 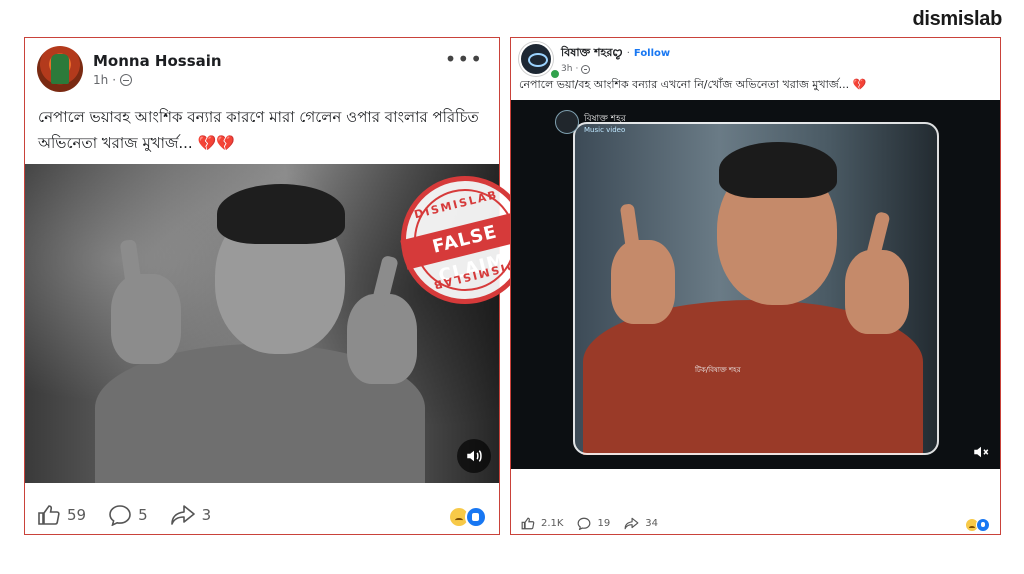 I want to click on post-actions: 59 5 3, so click(x=124, y=515).